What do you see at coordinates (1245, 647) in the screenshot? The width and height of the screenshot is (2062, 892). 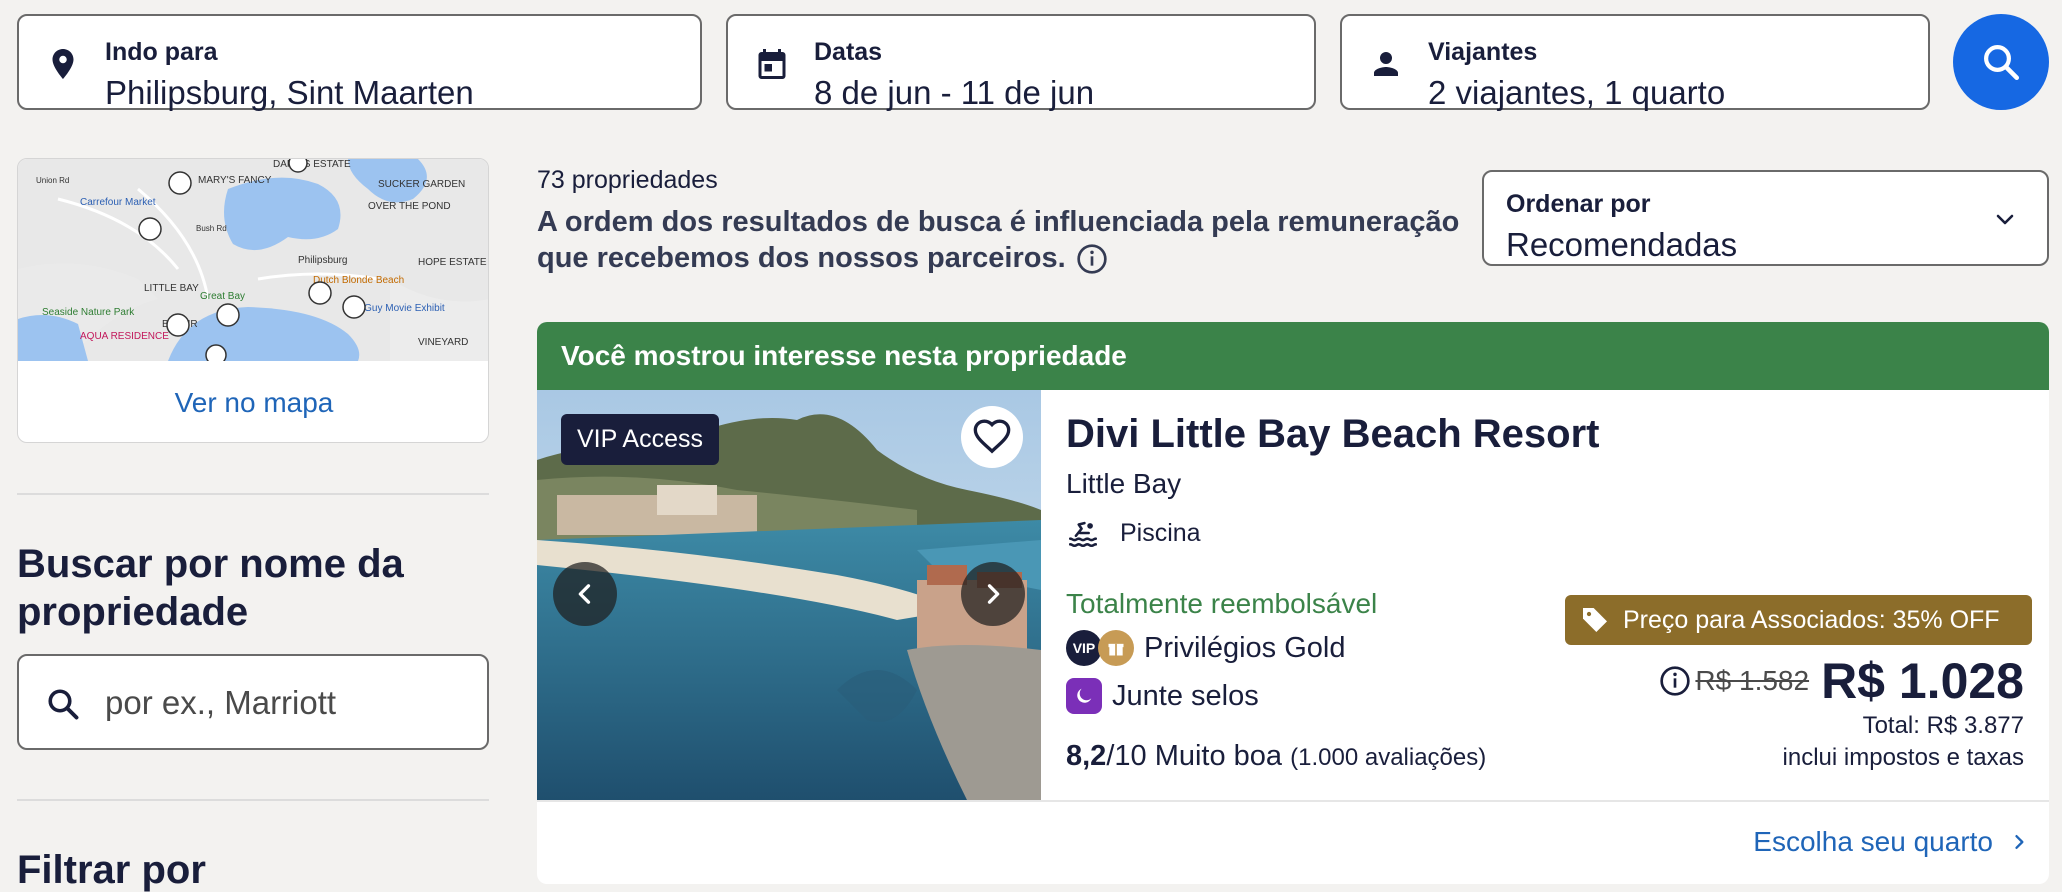 I see `privileges-label: Privilégios Gold` at bounding box center [1245, 647].